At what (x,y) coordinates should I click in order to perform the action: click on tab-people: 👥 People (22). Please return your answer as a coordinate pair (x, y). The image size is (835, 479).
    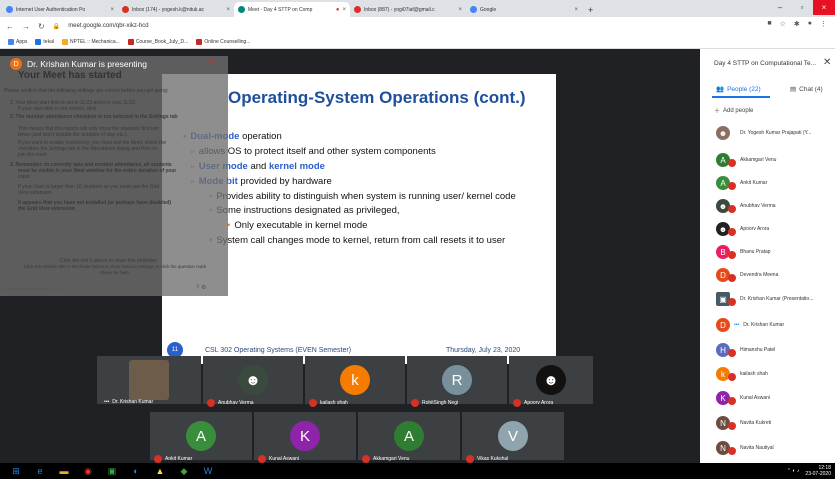
    Looking at the image, I should click on (738, 89).